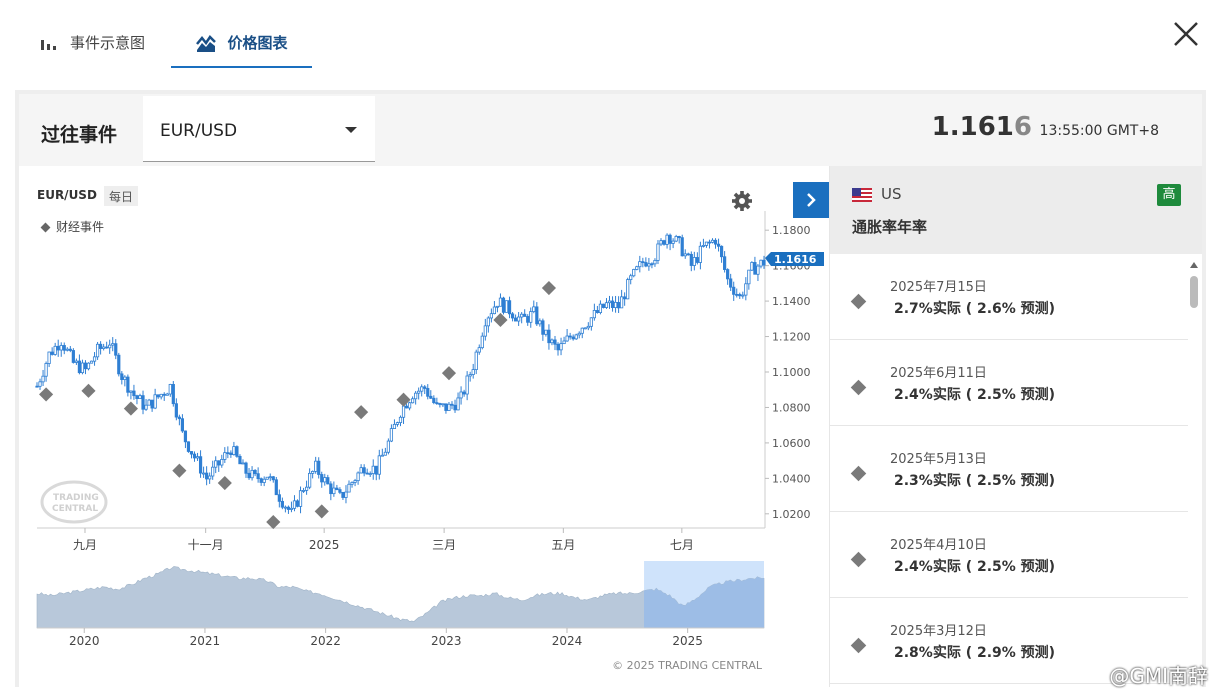 Image resolution: width=1220 pixels, height=697 pixels. I want to click on diamond-icon, so click(858, 473).